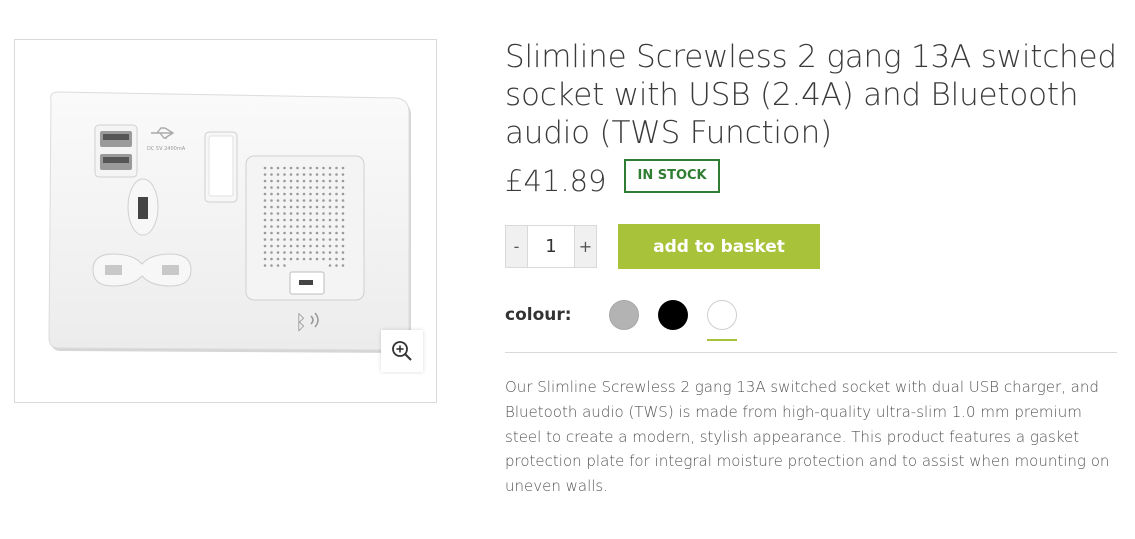  What do you see at coordinates (811, 178) in the screenshot?
I see `price-row: £41.89 IN STOCK` at bounding box center [811, 178].